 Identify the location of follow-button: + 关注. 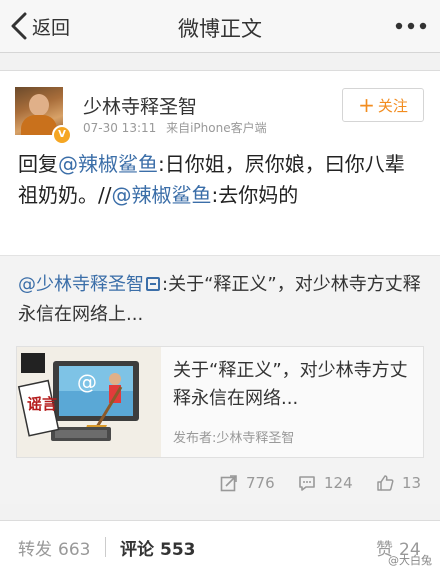
(383, 105).